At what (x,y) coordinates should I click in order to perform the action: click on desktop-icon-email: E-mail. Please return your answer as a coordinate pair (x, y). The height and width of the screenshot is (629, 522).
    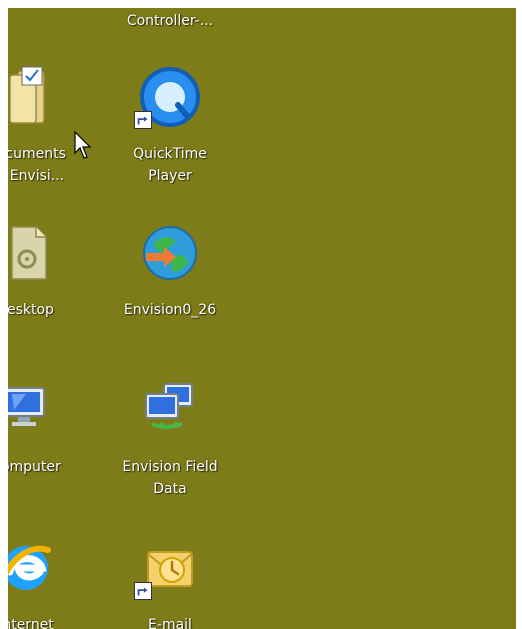
    Looking at the image, I should click on (170, 578).